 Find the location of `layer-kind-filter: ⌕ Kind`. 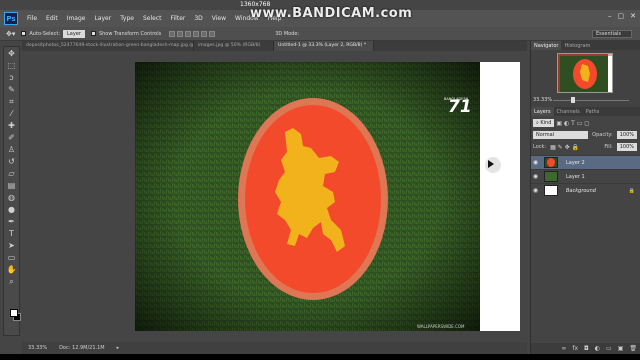

layer-kind-filter: ⌕ Kind is located at coordinates (544, 123).